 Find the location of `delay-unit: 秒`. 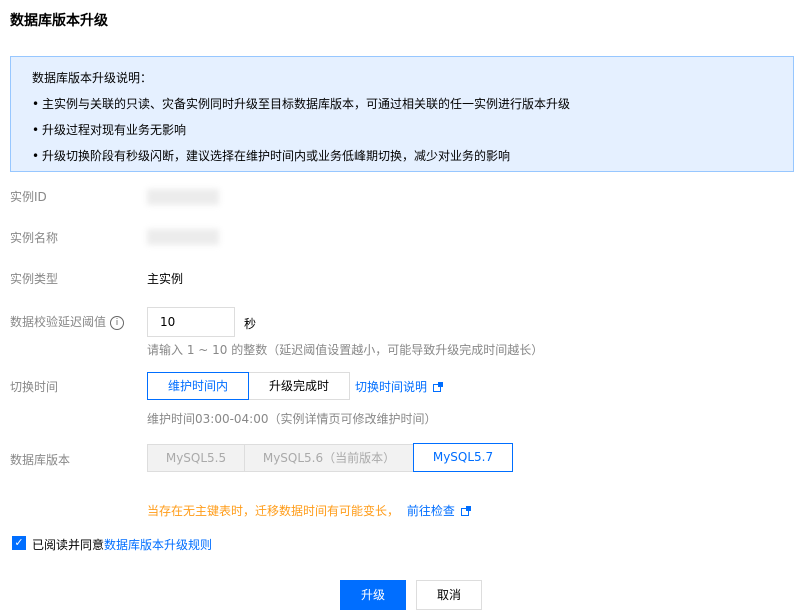

delay-unit: 秒 is located at coordinates (250, 324).